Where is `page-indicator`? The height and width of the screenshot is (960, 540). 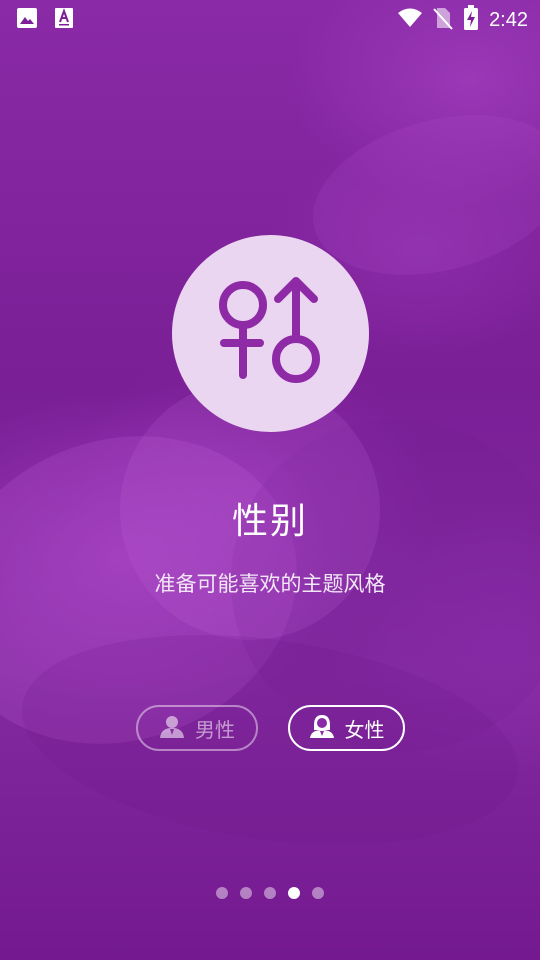 page-indicator is located at coordinates (270, 893).